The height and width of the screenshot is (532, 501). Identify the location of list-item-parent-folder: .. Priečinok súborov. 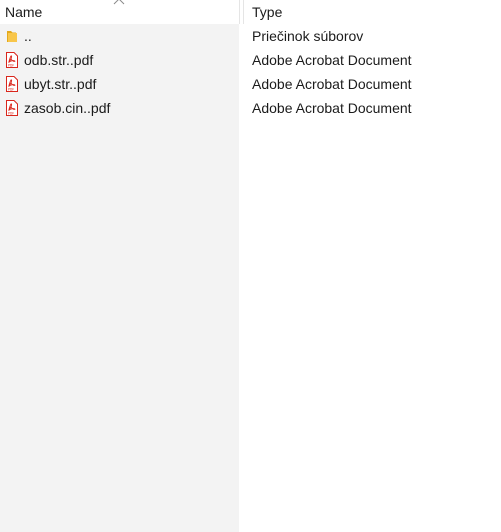
(250, 36).